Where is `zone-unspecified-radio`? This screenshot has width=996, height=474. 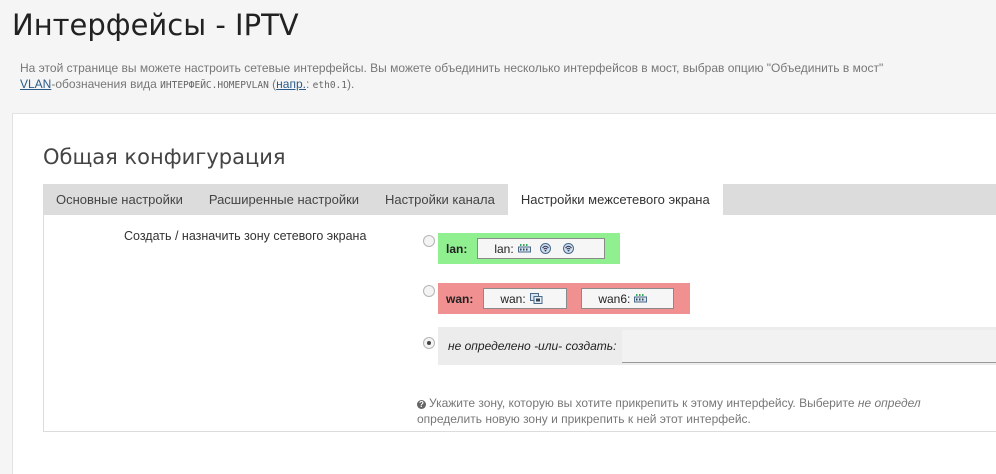 zone-unspecified-radio is located at coordinates (429, 343).